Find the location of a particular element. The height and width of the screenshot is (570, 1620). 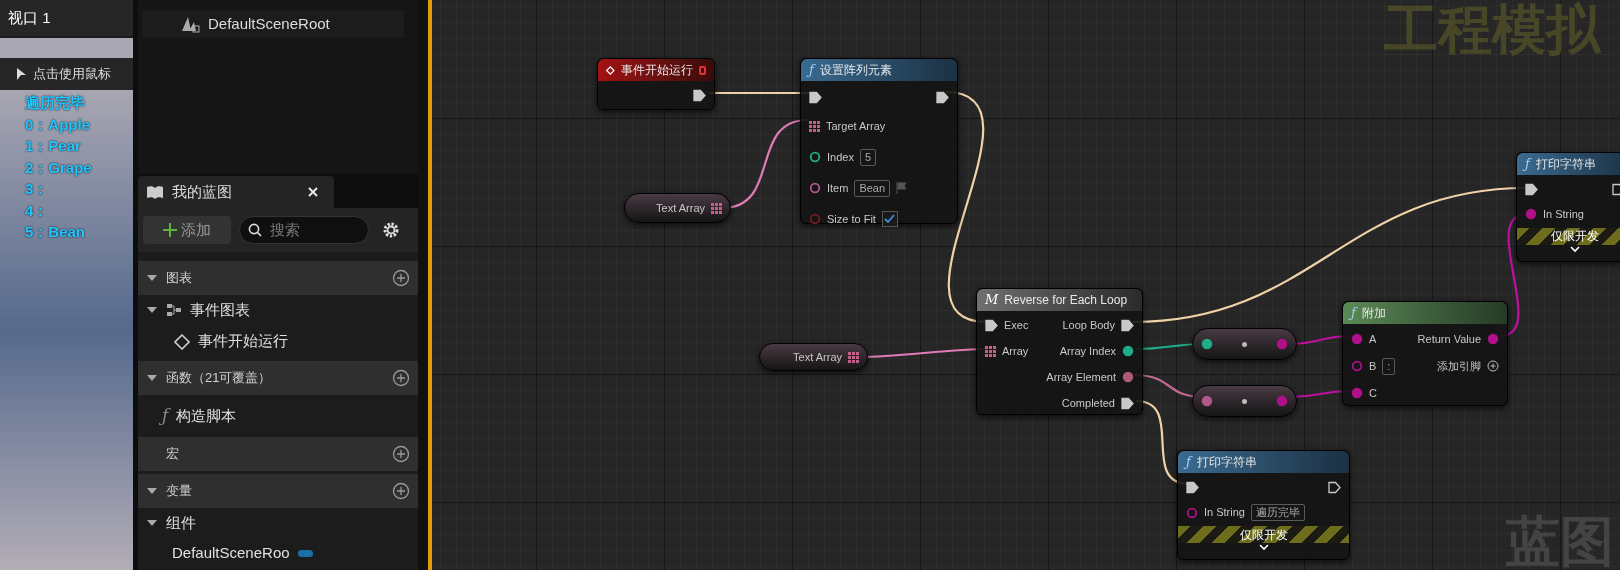

list-item: 构造脚本 is located at coordinates (206, 416).